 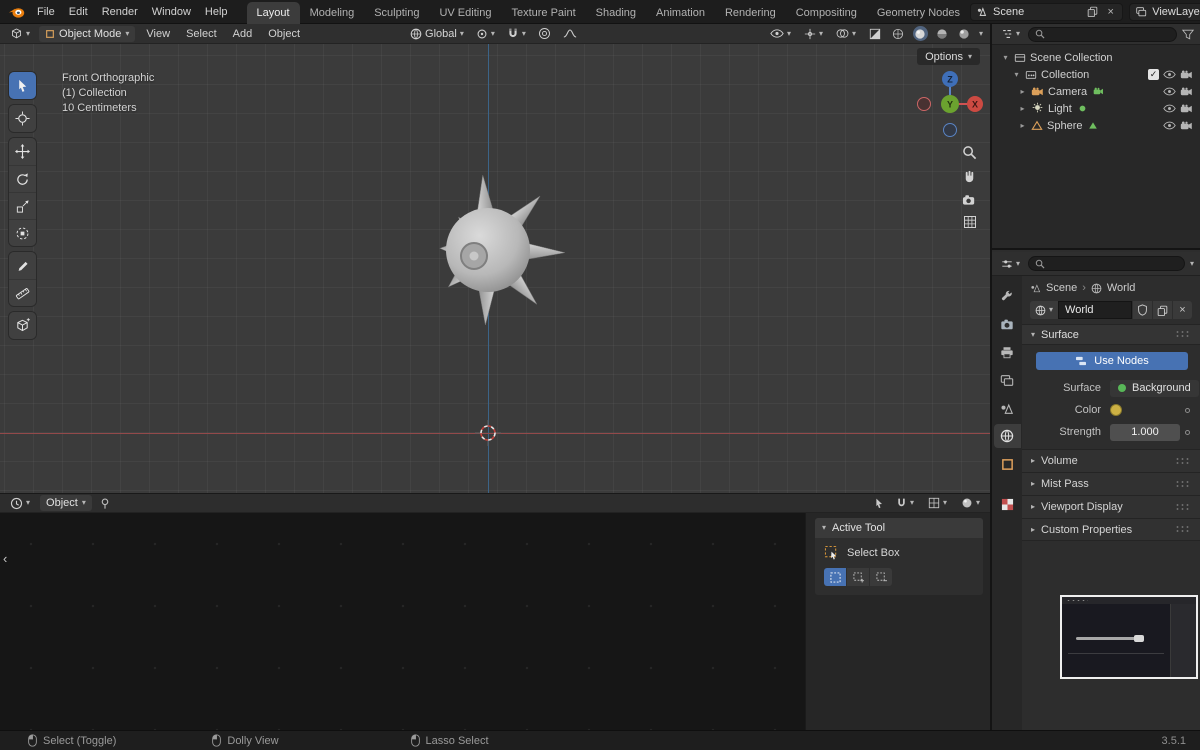 I want to click on measure-tool, so click(x=22, y=292).